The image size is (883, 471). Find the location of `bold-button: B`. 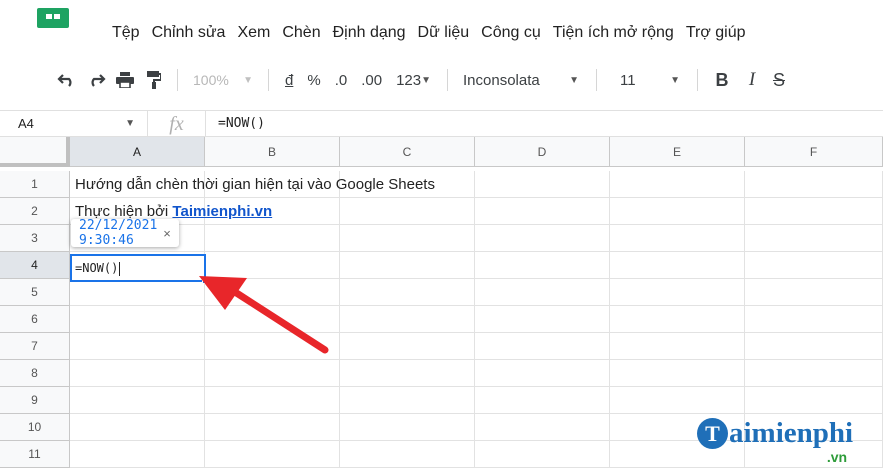

bold-button: B is located at coordinates (722, 80).